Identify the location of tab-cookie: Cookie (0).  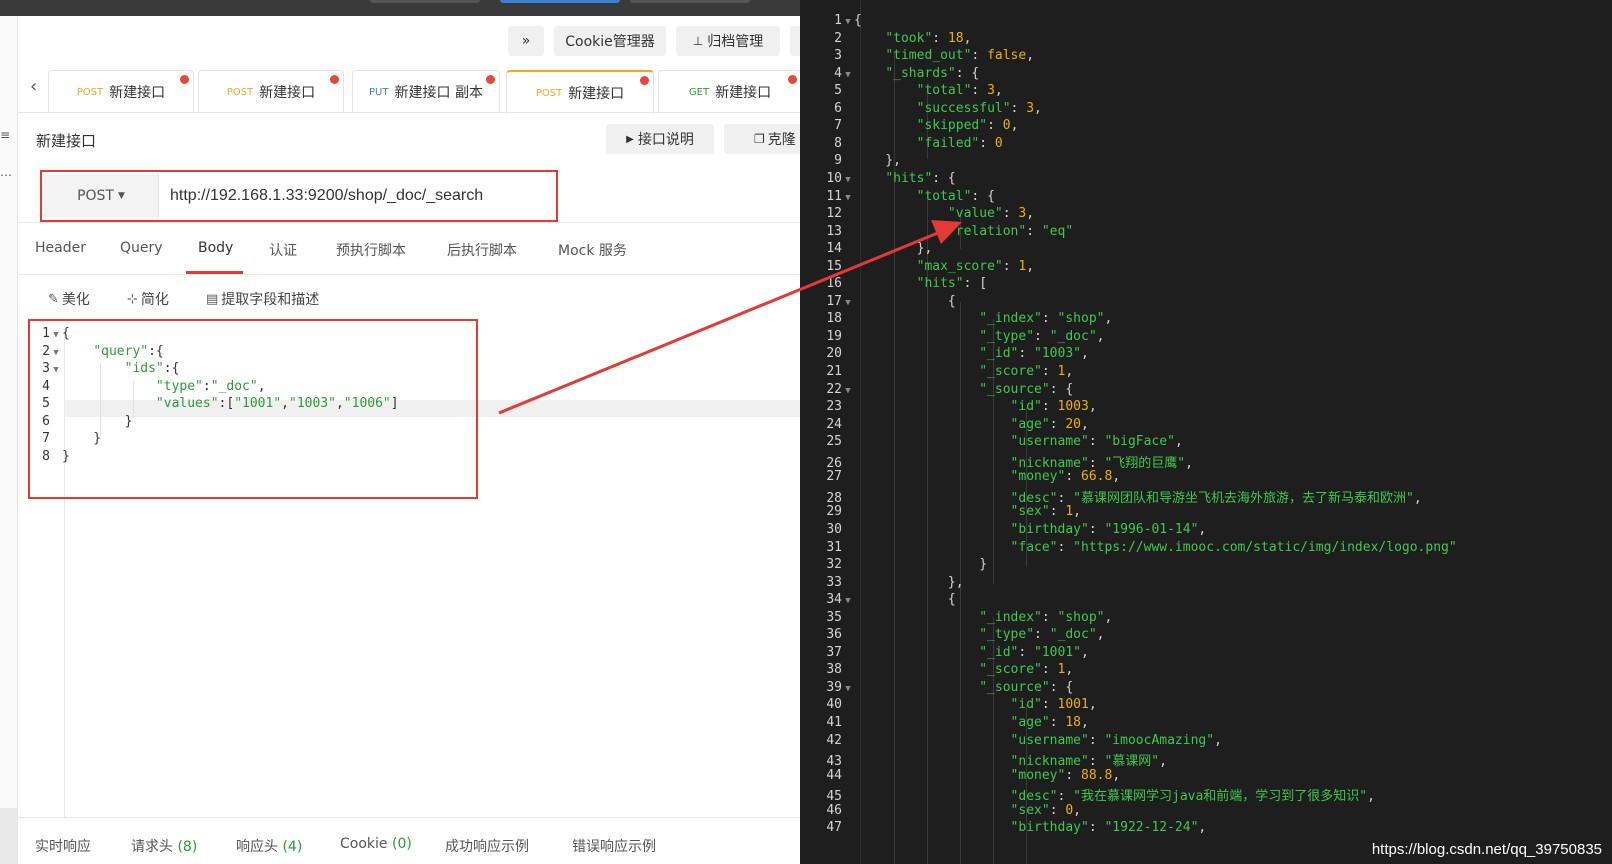
(376, 844).